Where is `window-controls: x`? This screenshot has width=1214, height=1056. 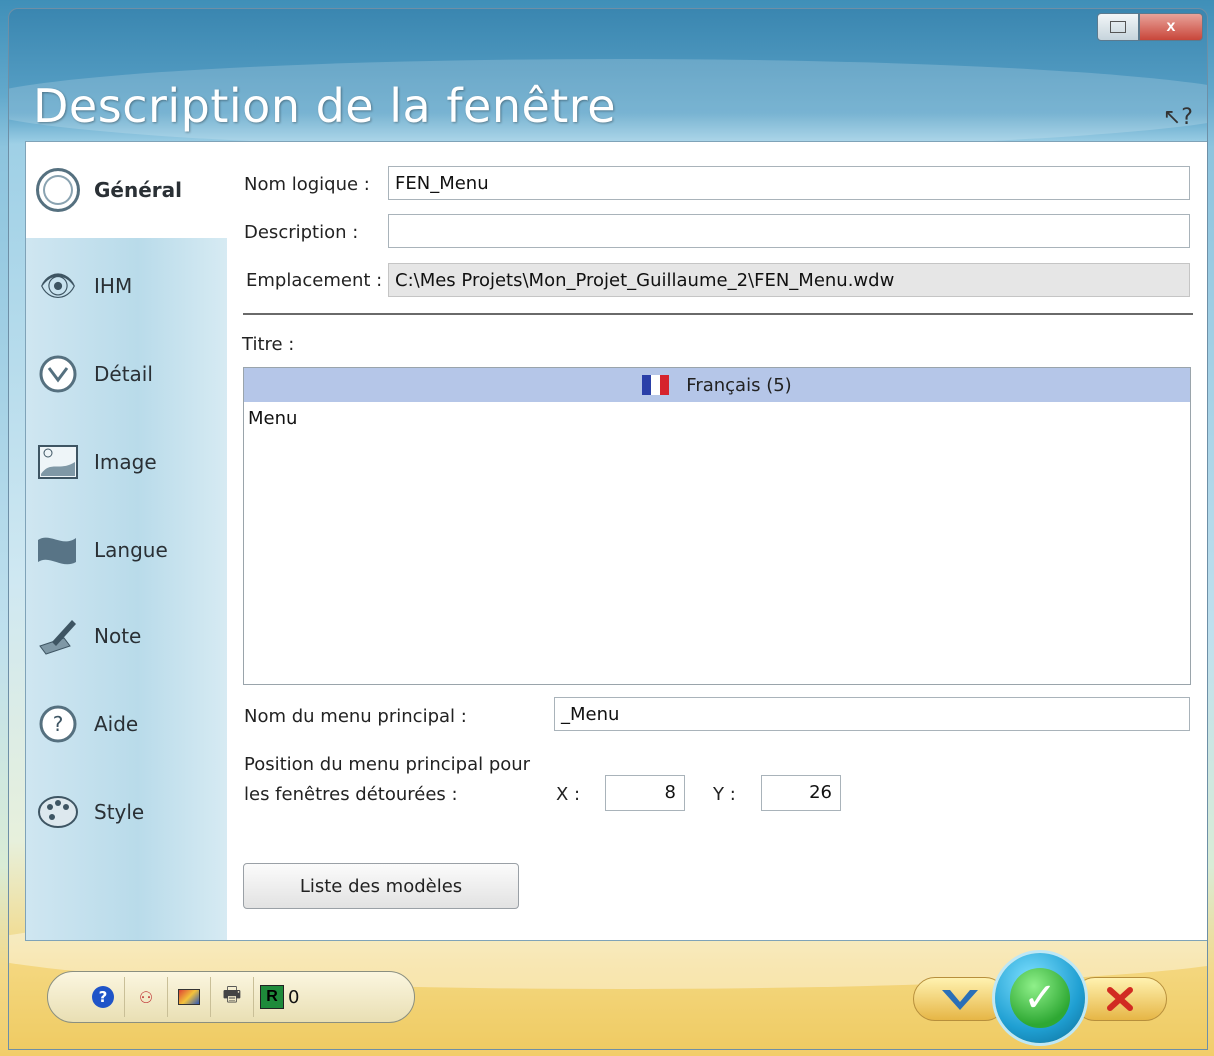 window-controls: x is located at coordinates (1150, 27).